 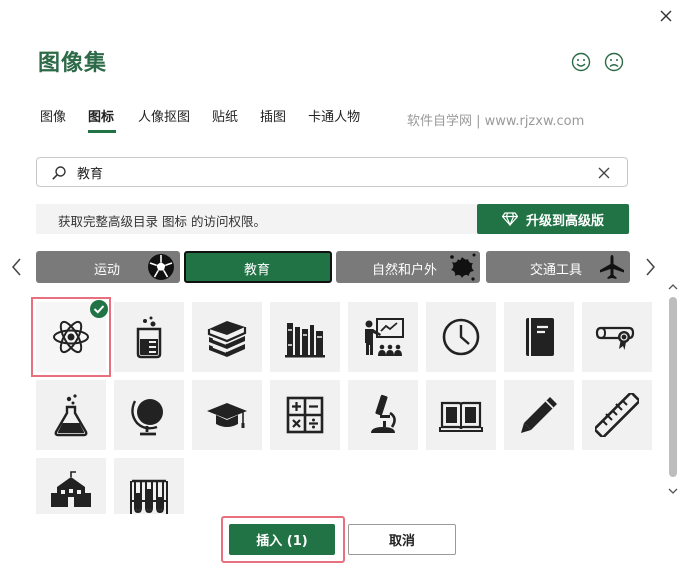 I want to click on cancel-button: 取消, so click(x=402, y=539).